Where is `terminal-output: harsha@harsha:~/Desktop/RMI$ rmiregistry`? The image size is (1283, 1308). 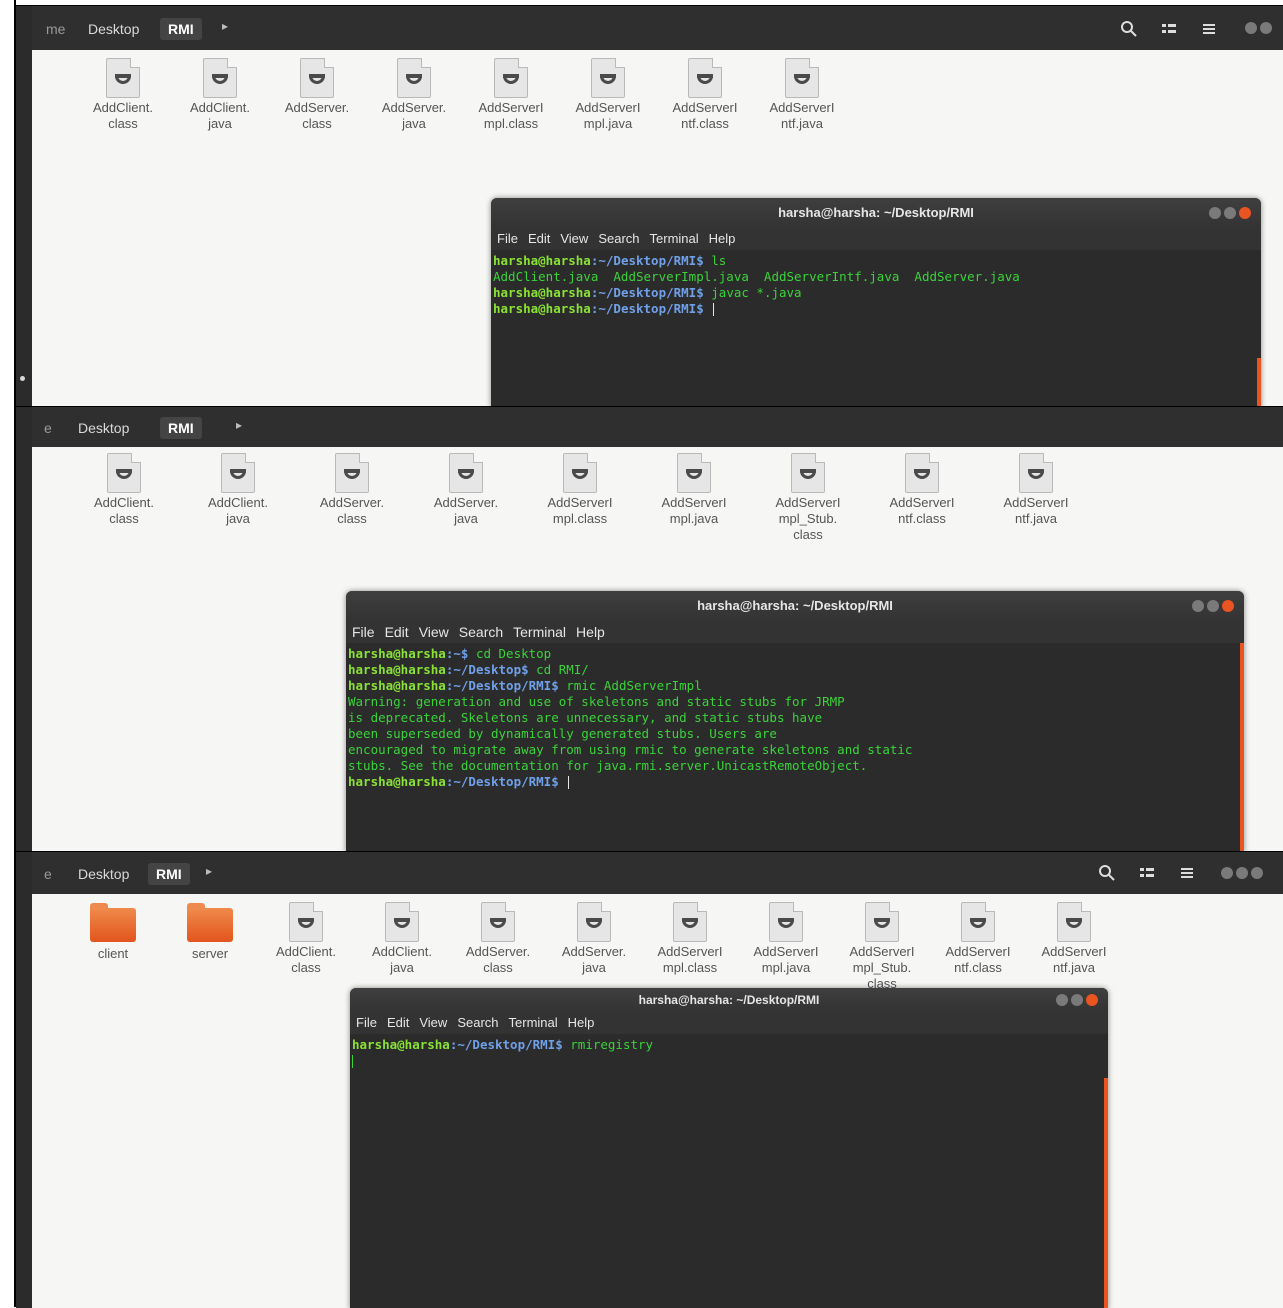
terminal-output: harsha@harsha:~/Desktop/RMI$ rmiregistry is located at coordinates (729, 1053).